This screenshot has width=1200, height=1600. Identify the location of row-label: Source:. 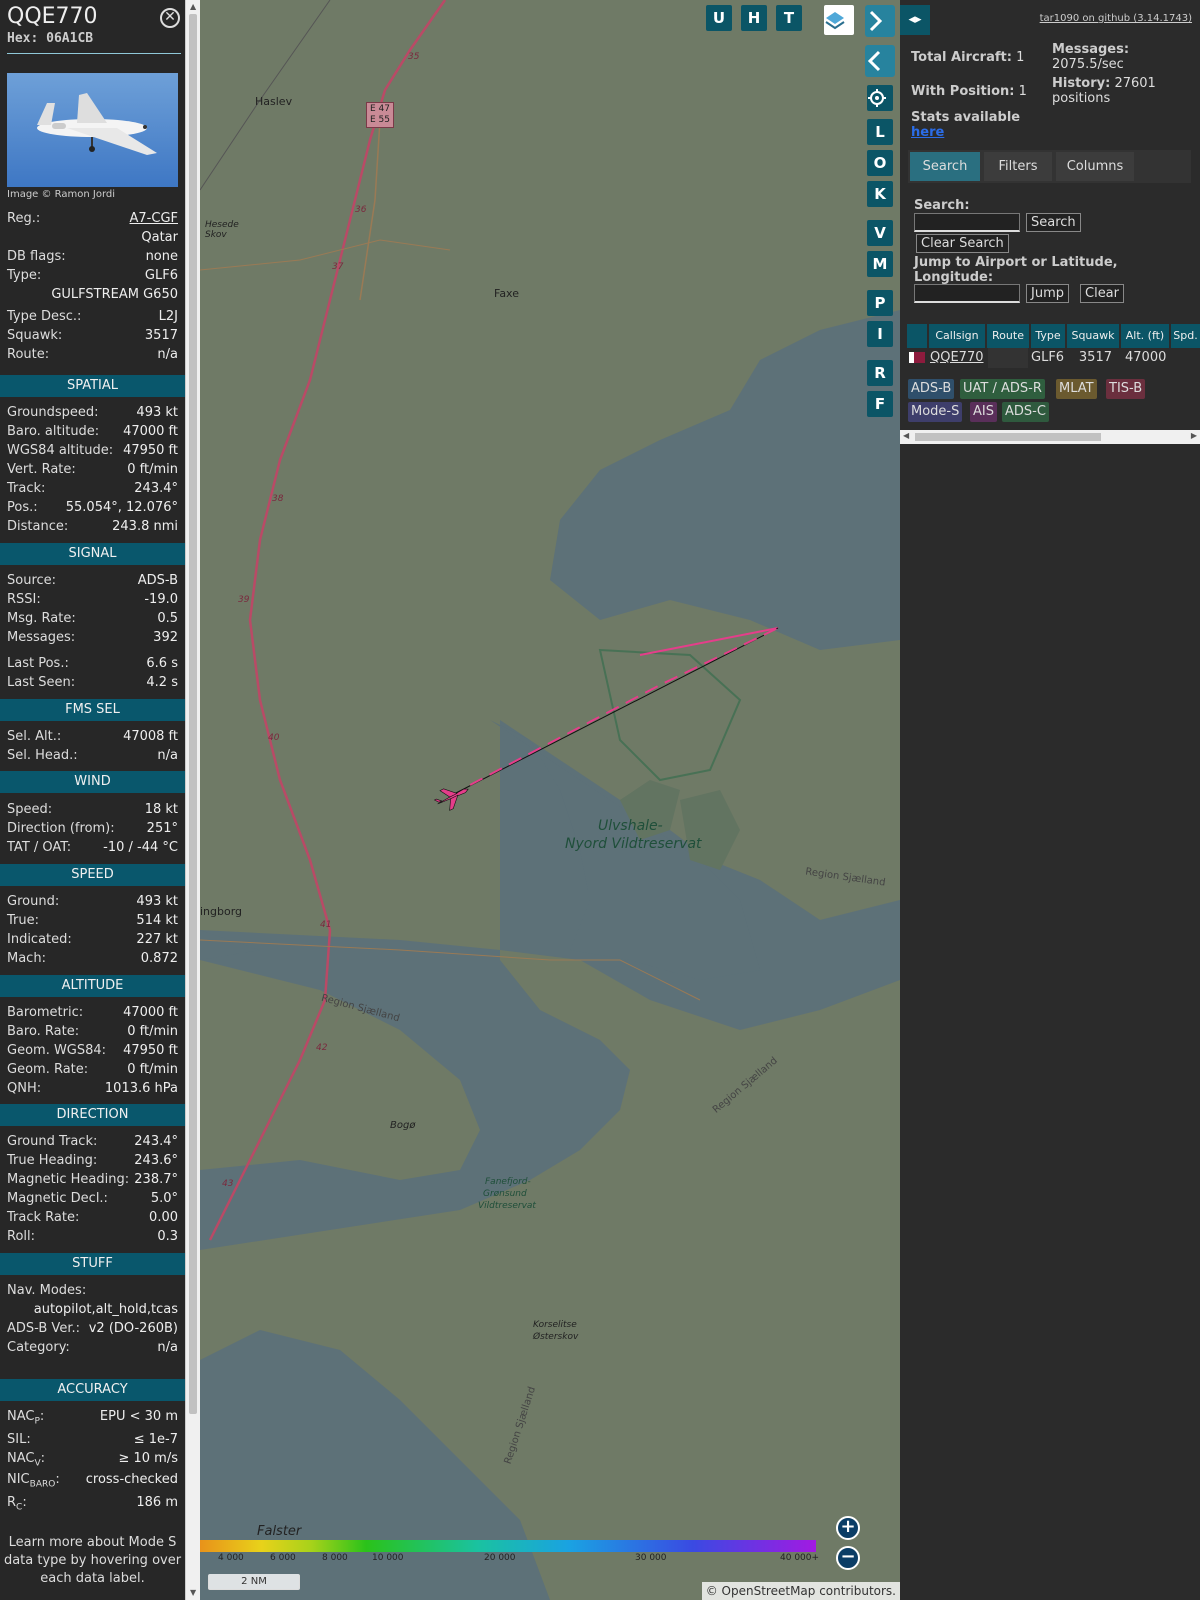
(32, 580).